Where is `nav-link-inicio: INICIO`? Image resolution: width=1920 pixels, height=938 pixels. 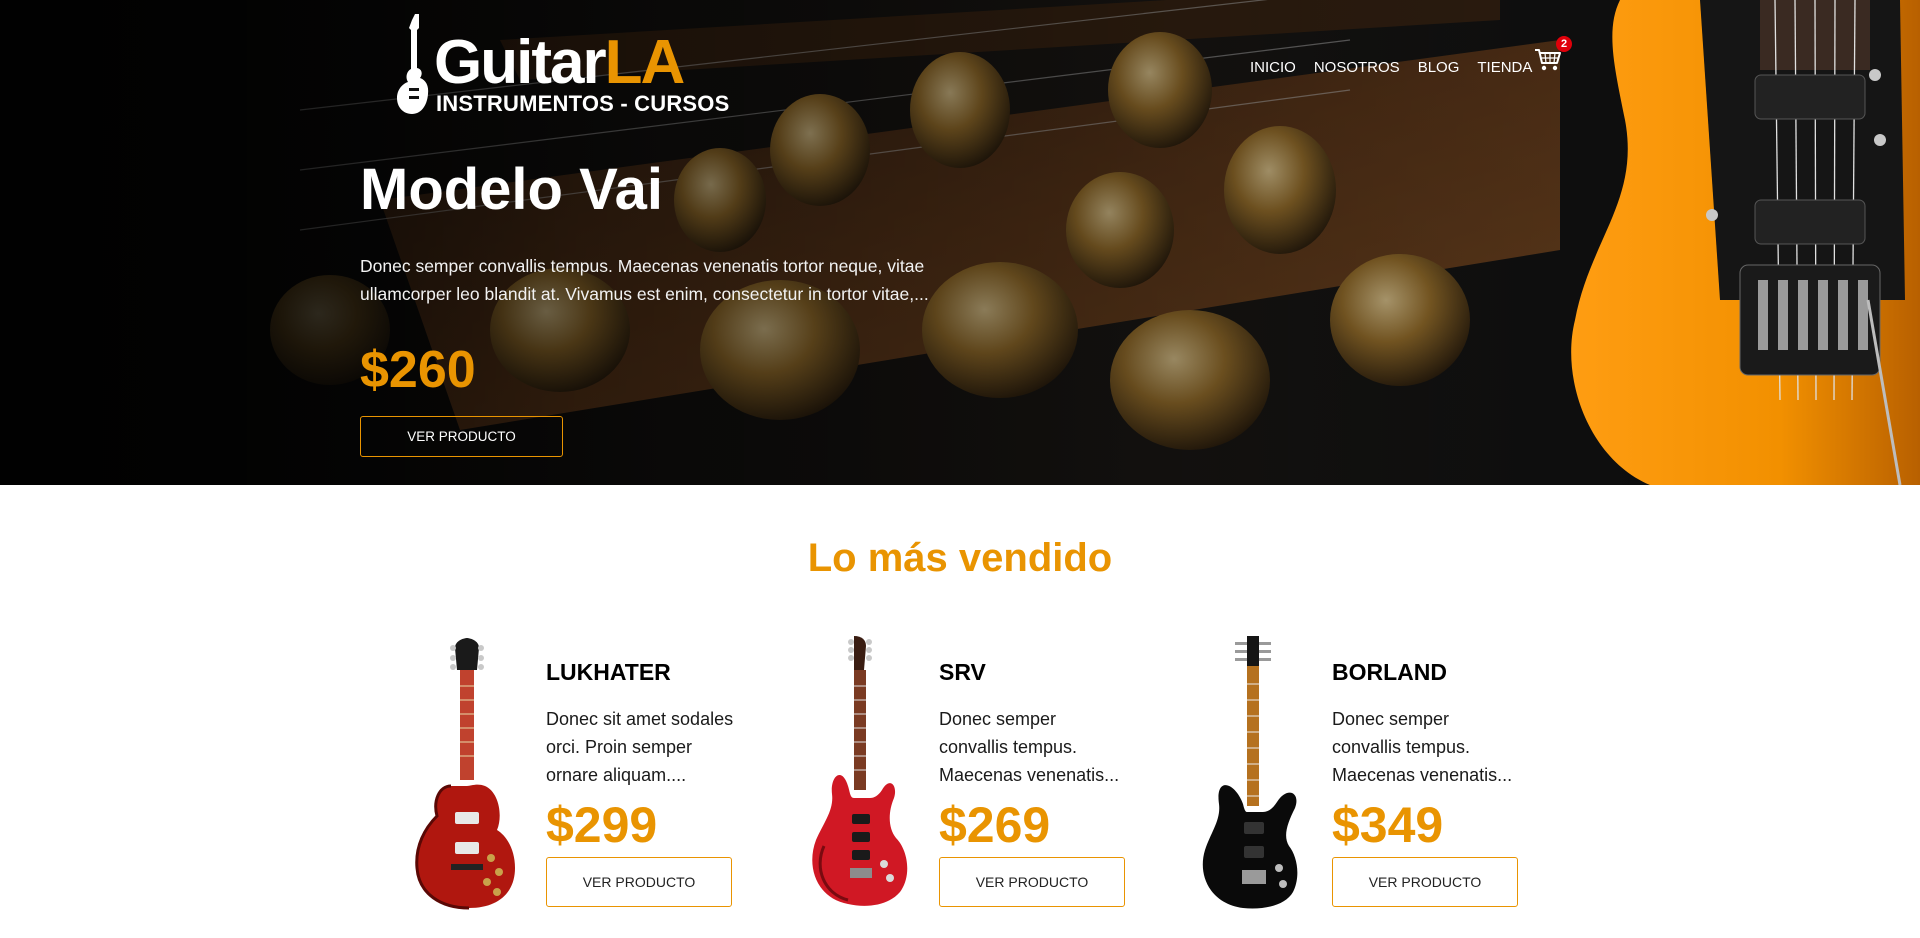 nav-link-inicio: INICIO is located at coordinates (1273, 68).